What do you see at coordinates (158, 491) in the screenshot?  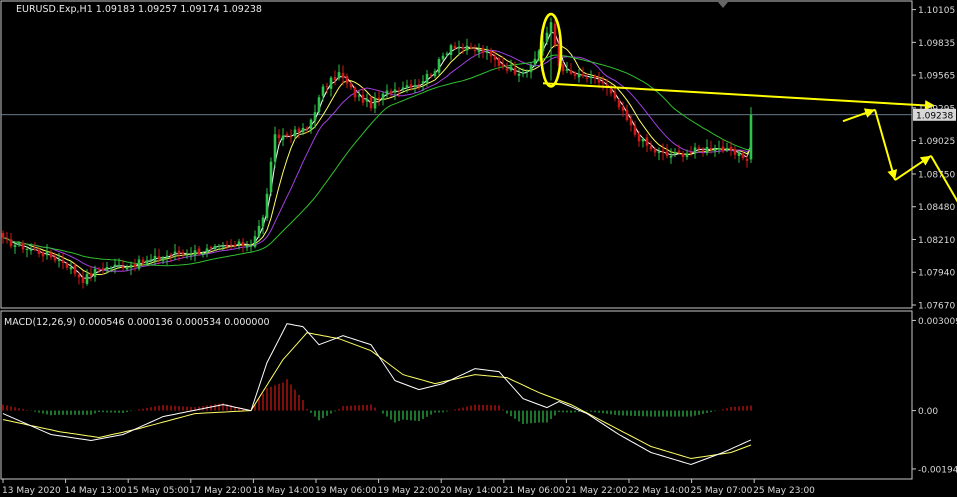 I see `time-tick-label: 15 May 05:00` at bounding box center [158, 491].